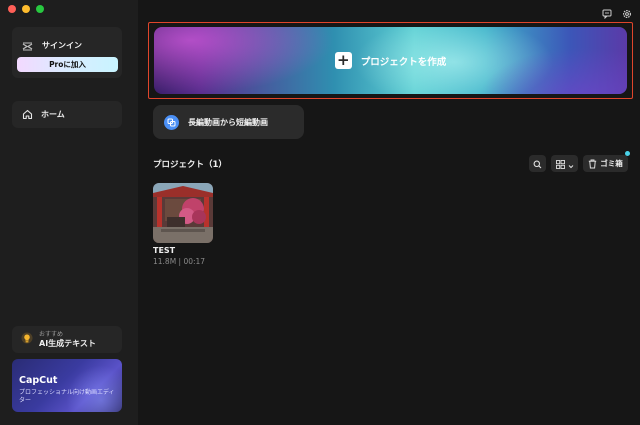 Image resolution: width=640 pixels, height=425 pixels. Describe the element at coordinates (171, 122) in the screenshot. I see `clip-convert-icon` at that location.